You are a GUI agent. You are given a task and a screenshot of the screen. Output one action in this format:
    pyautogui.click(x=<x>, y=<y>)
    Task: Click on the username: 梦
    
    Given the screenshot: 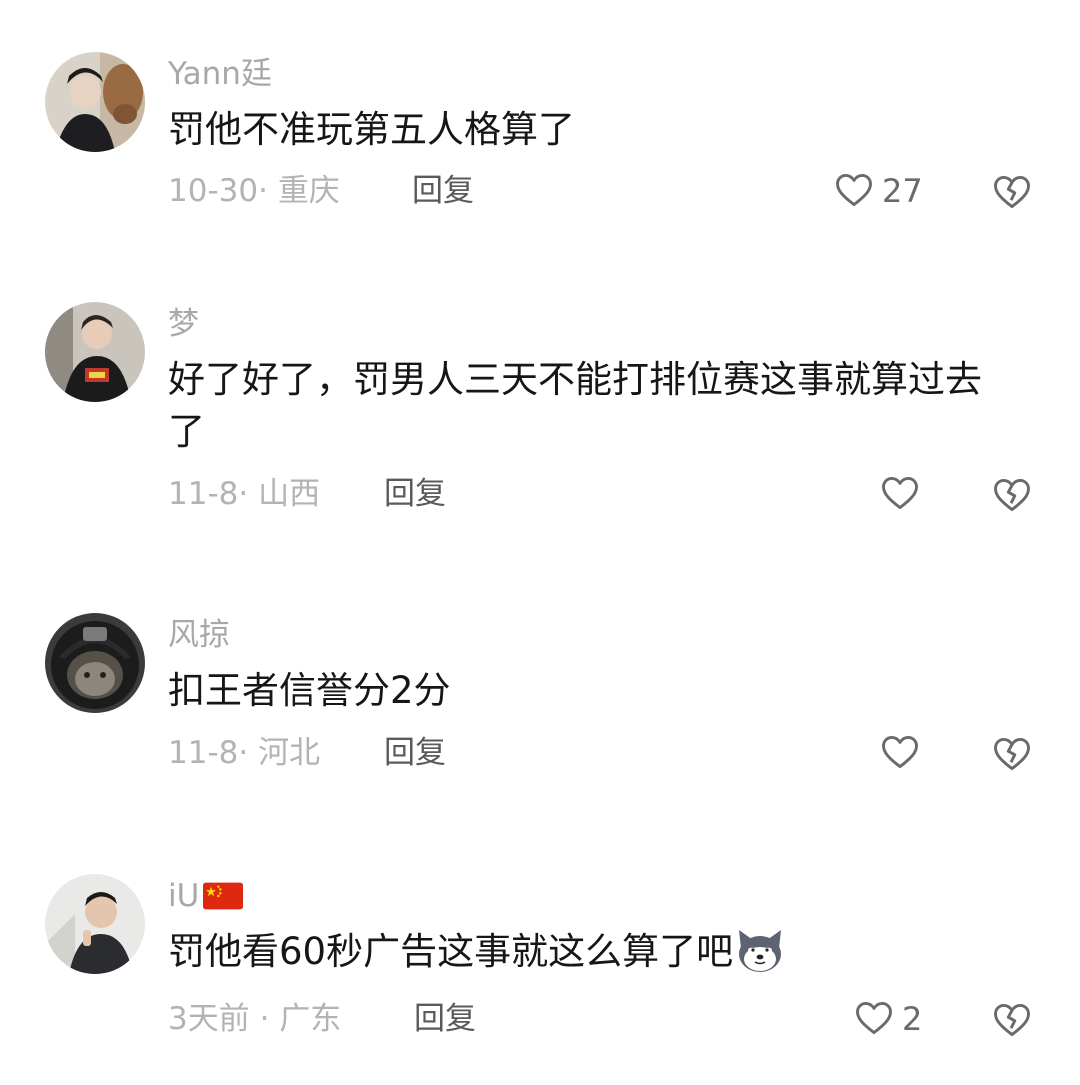 What is the action you would take?
    pyautogui.click(x=183, y=324)
    